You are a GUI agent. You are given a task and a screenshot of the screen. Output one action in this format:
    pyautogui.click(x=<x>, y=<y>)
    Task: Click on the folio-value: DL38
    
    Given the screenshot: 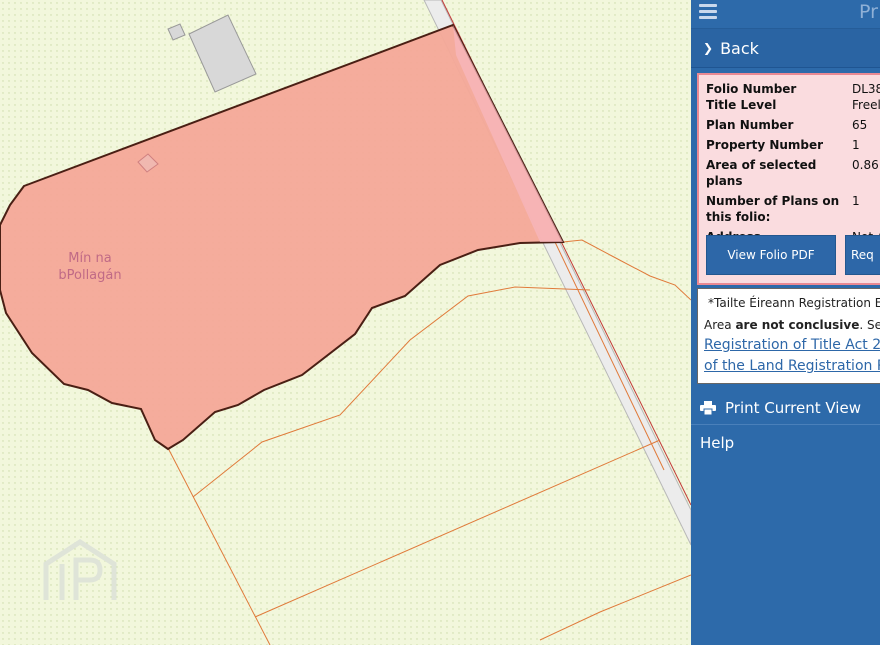 What is the action you would take?
    pyautogui.click(x=866, y=89)
    